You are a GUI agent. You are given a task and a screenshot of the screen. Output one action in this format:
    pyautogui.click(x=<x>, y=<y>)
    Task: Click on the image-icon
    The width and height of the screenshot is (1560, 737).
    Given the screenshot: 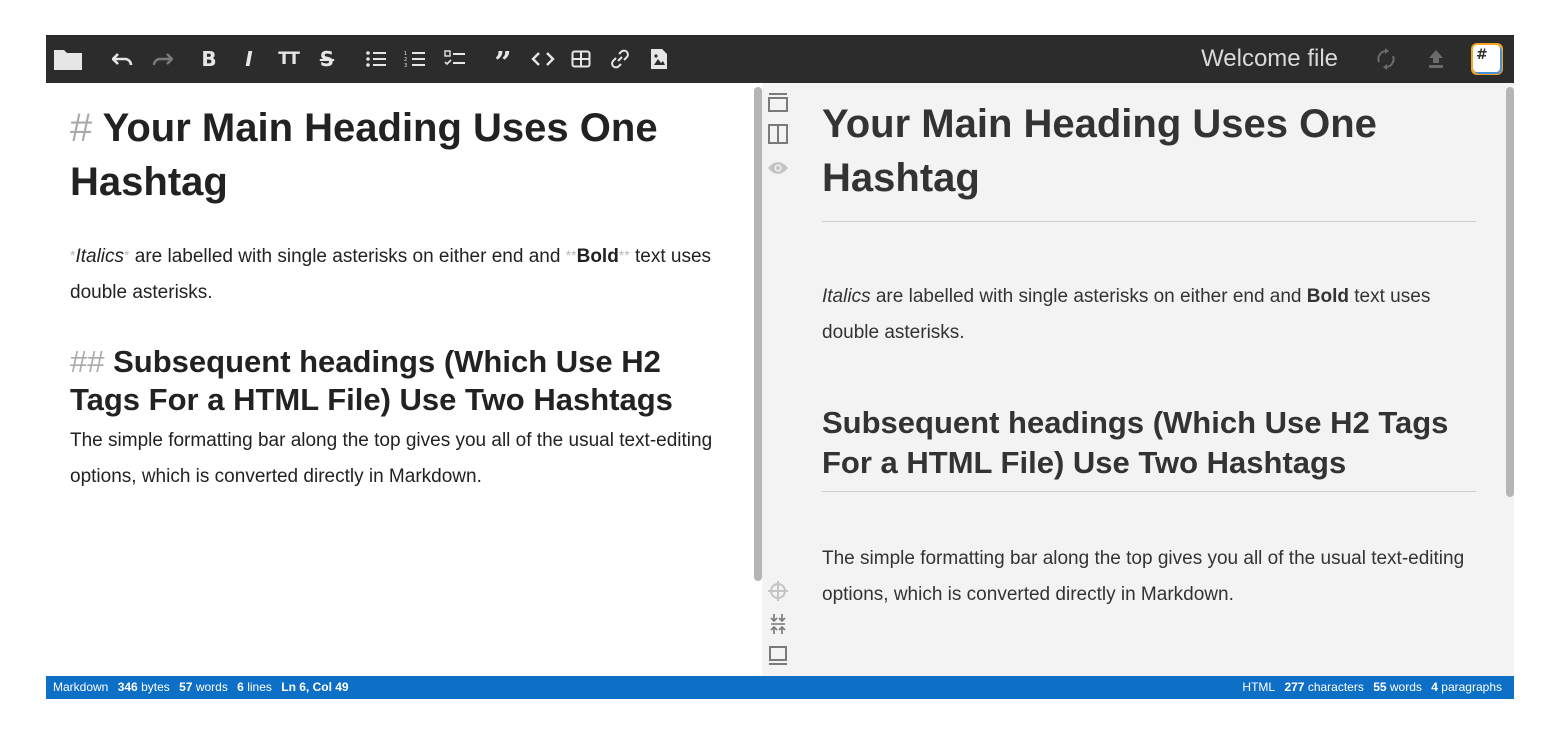 What is the action you would take?
    pyautogui.click(x=659, y=59)
    